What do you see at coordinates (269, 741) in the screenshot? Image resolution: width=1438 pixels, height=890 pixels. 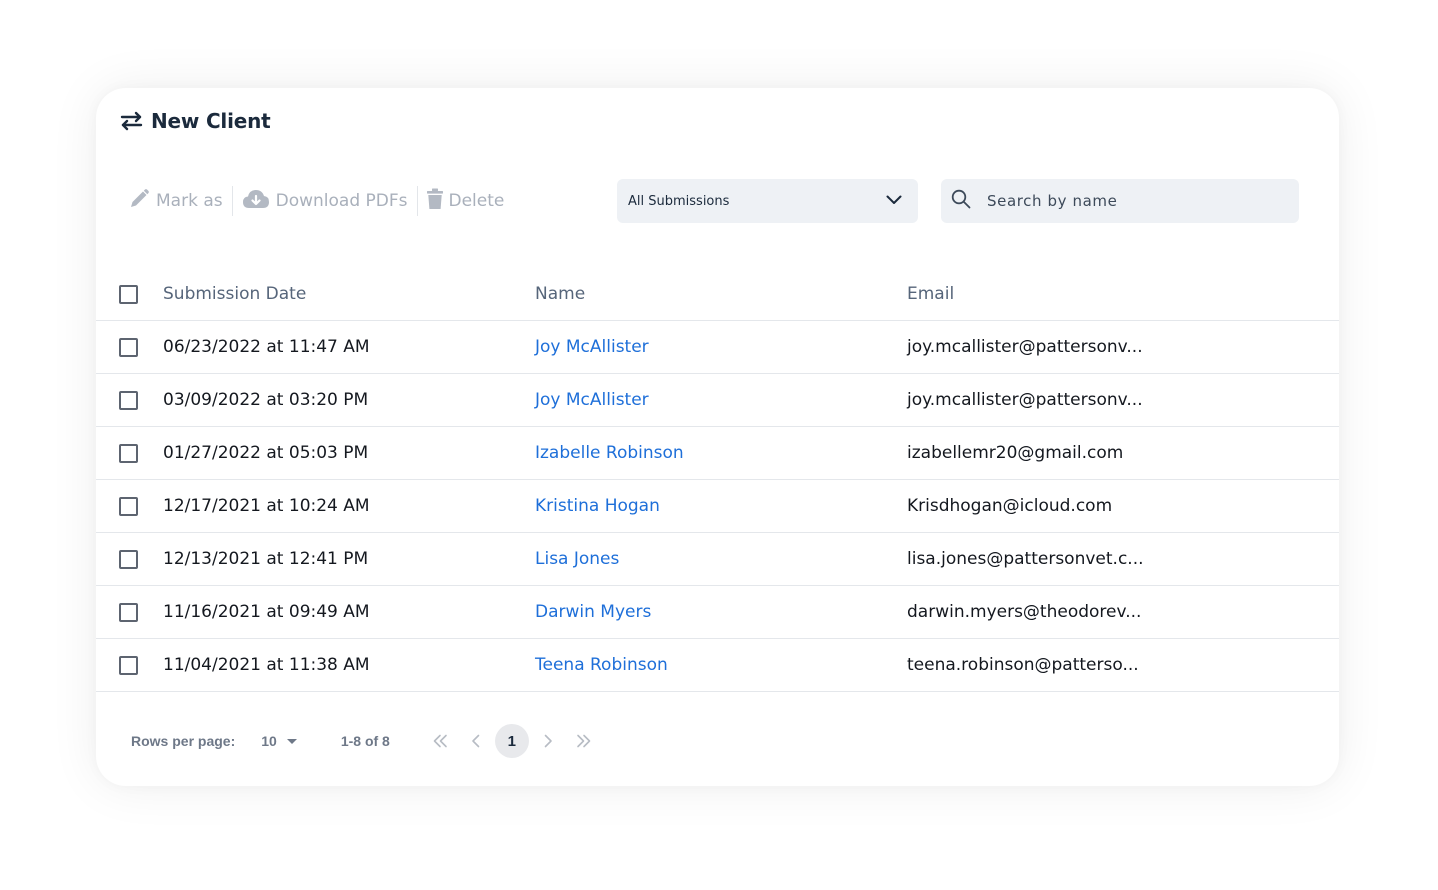 I see `rows-per-page-value: 10` at bounding box center [269, 741].